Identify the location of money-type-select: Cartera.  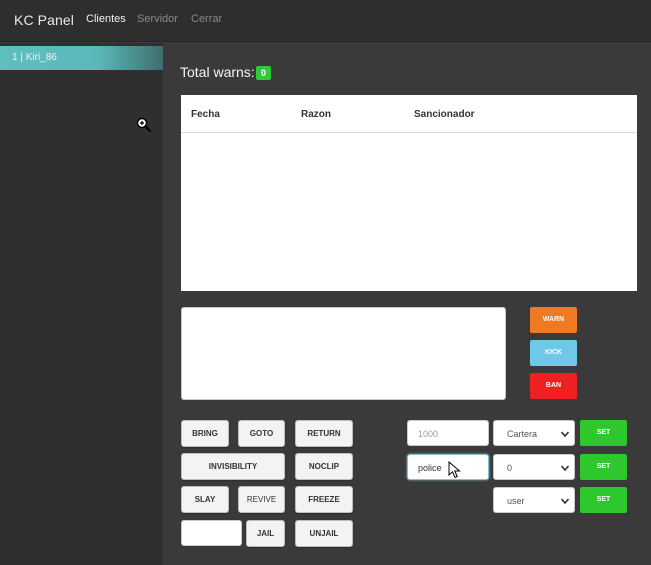
(534, 433).